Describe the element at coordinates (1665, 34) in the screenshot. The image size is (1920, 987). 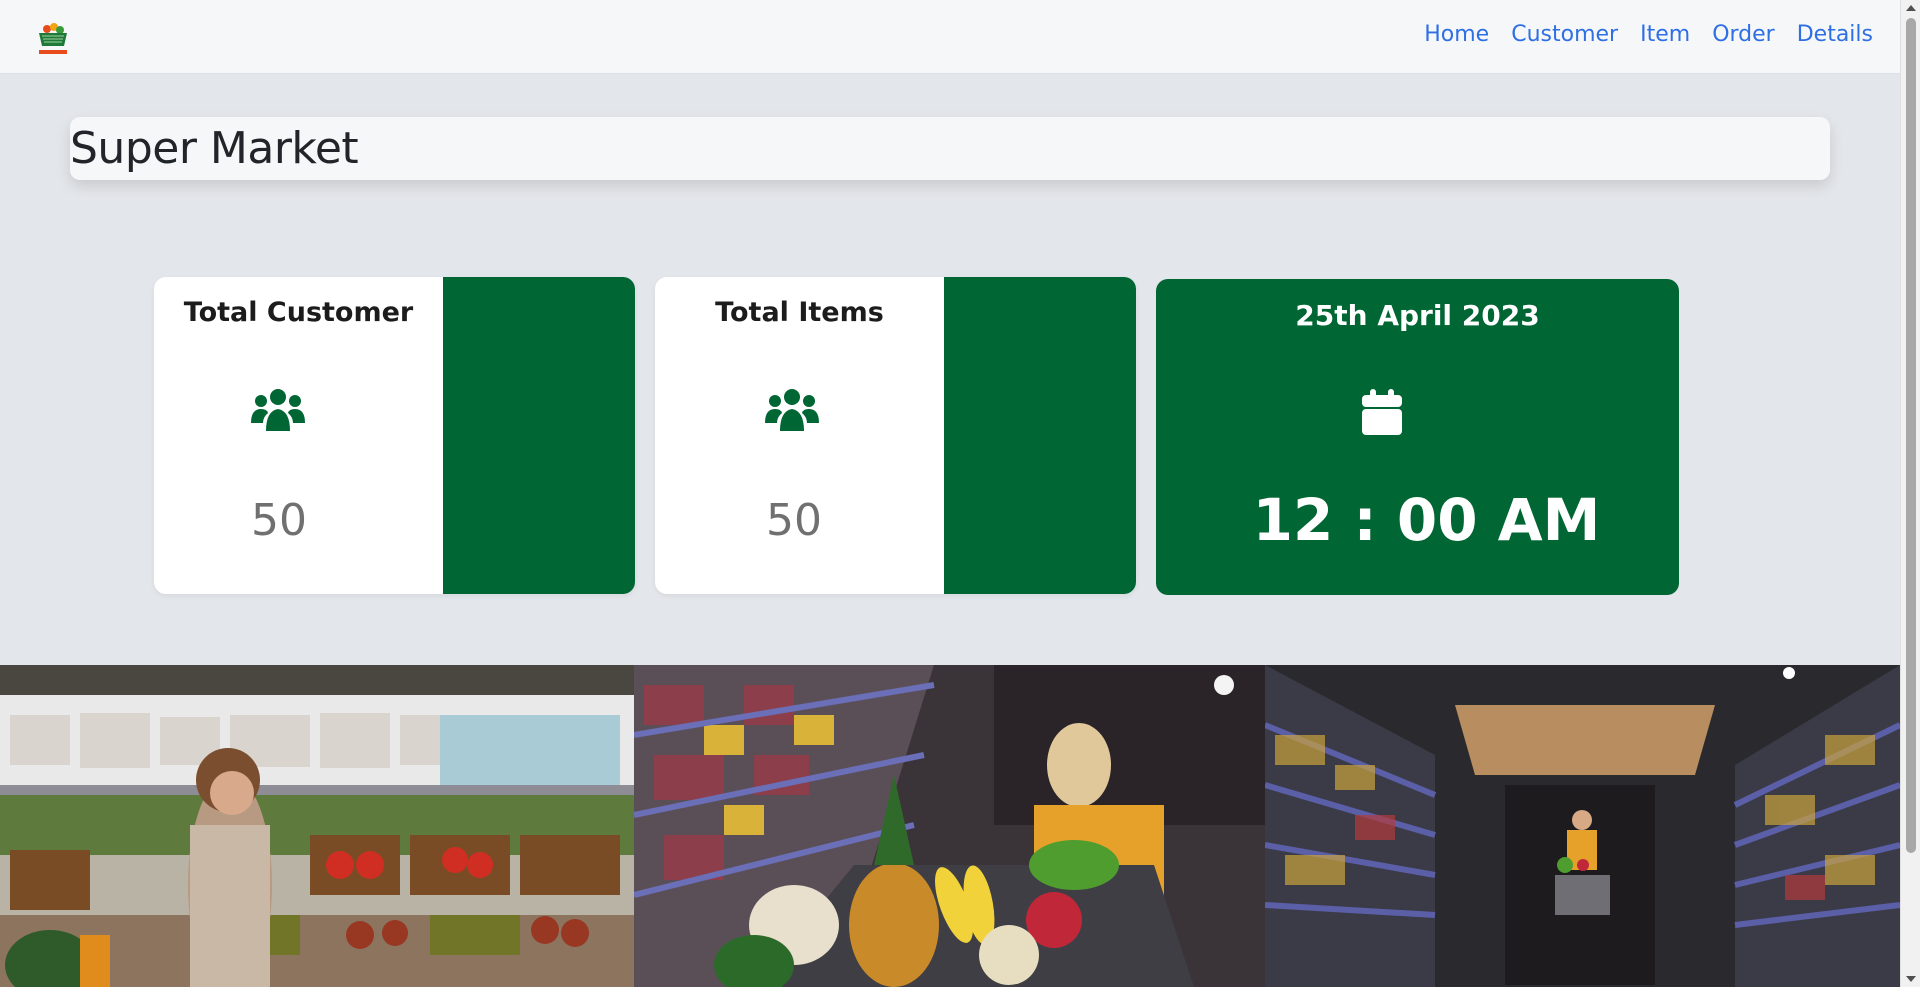
I see `nav-item-link: Item` at that location.